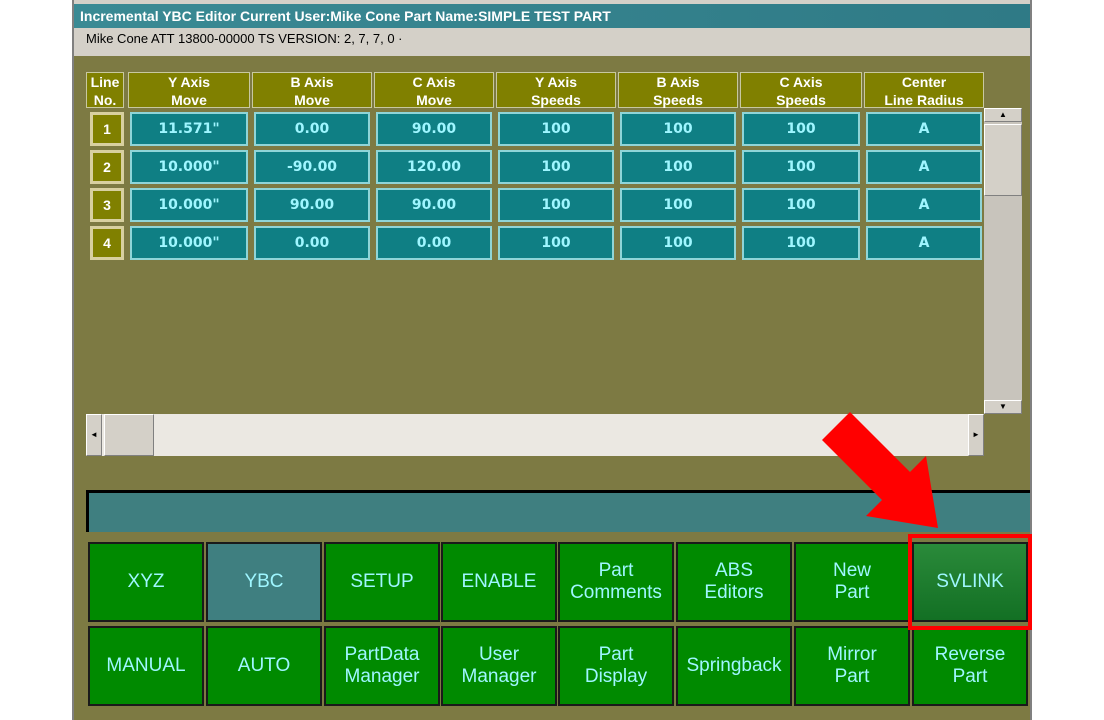 The width and height of the screenshot is (1104, 720). Describe the element at coordinates (264, 666) in the screenshot. I see `auto-button: AUTO` at that location.